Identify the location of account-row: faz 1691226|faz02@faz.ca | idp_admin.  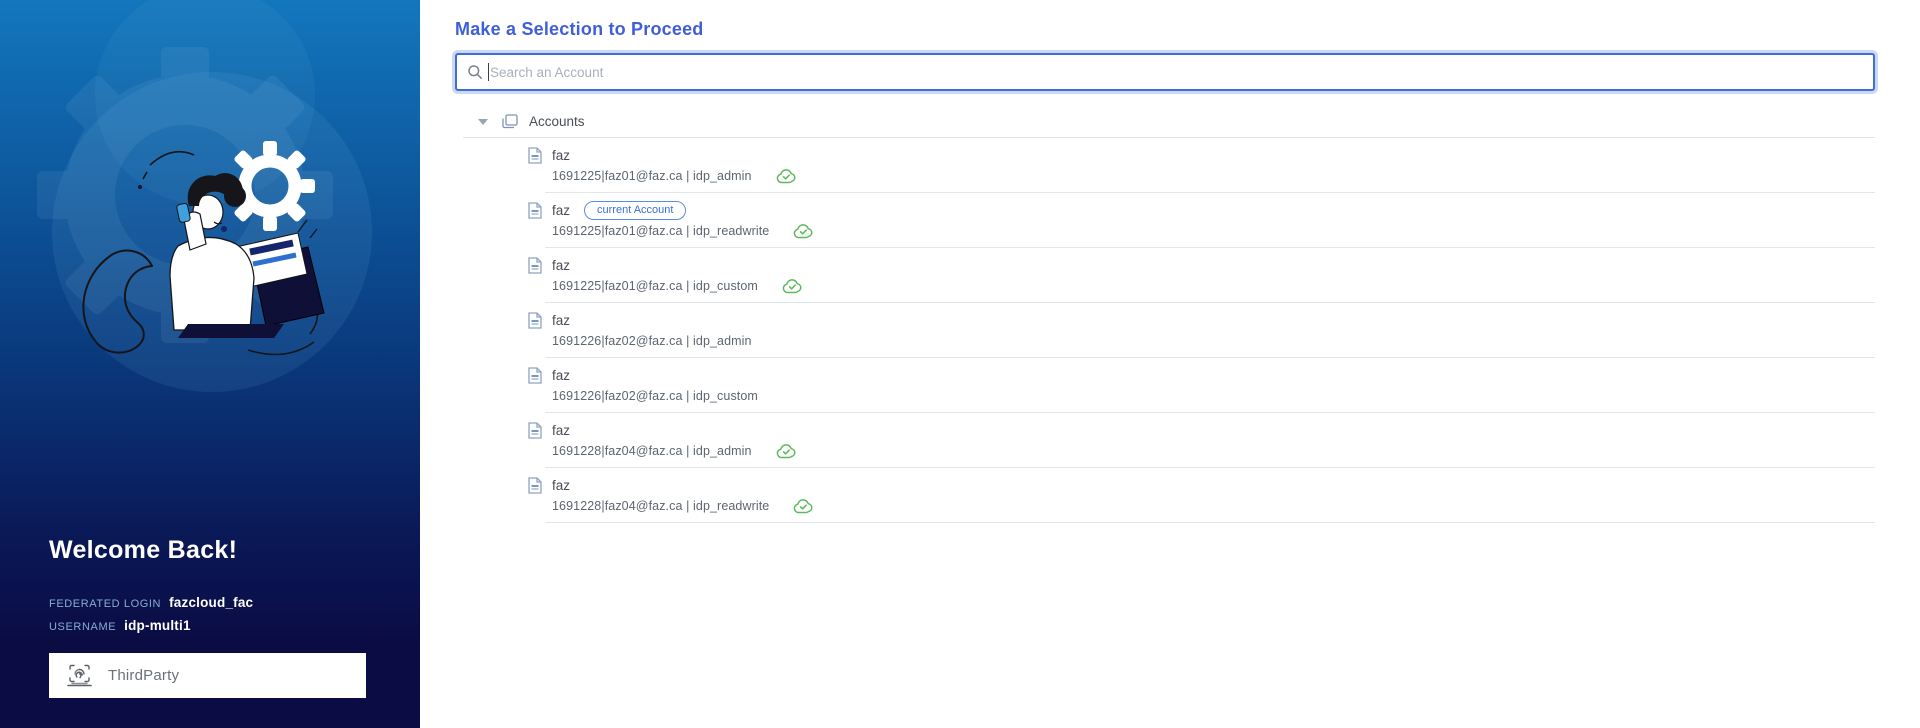
(1165, 330).